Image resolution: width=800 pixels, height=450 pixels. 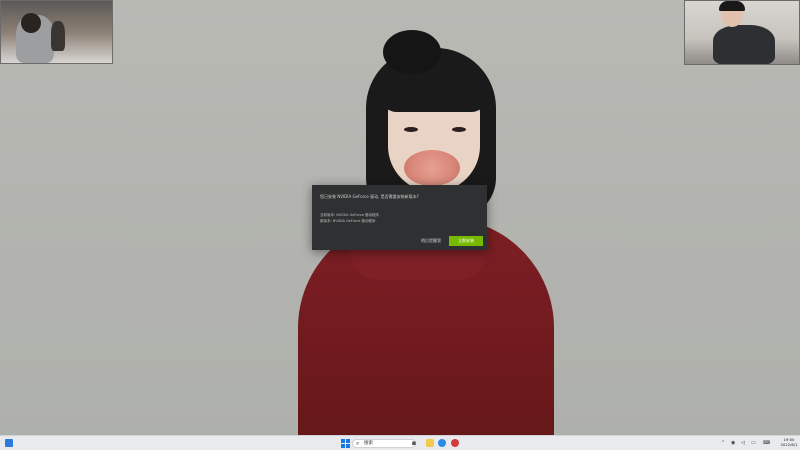 I want to click on video-thumbnail-right, so click(x=742, y=32).